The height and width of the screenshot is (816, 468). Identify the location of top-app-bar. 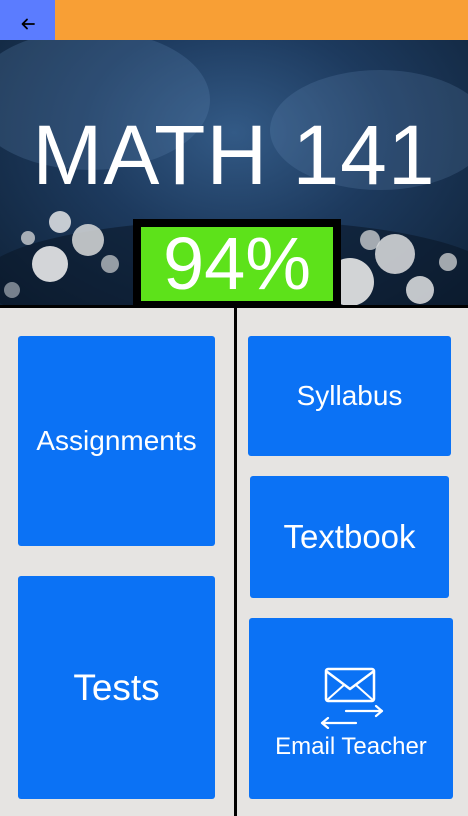
(234, 20).